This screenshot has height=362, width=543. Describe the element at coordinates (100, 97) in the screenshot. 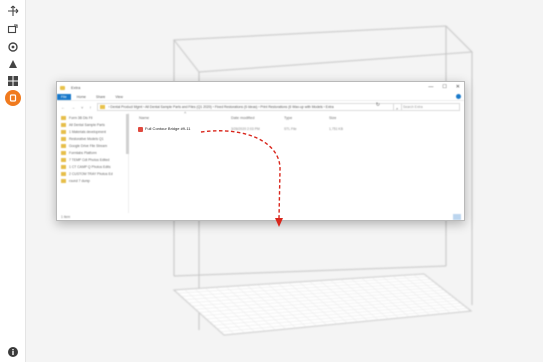

I see `tab-share: Share` at that location.